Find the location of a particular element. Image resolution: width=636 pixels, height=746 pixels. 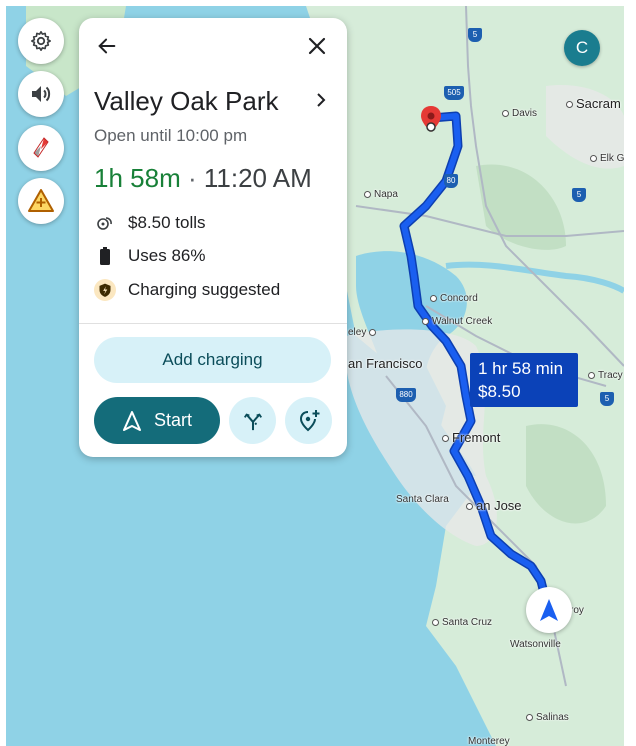

gear-icon is located at coordinates (41, 41).